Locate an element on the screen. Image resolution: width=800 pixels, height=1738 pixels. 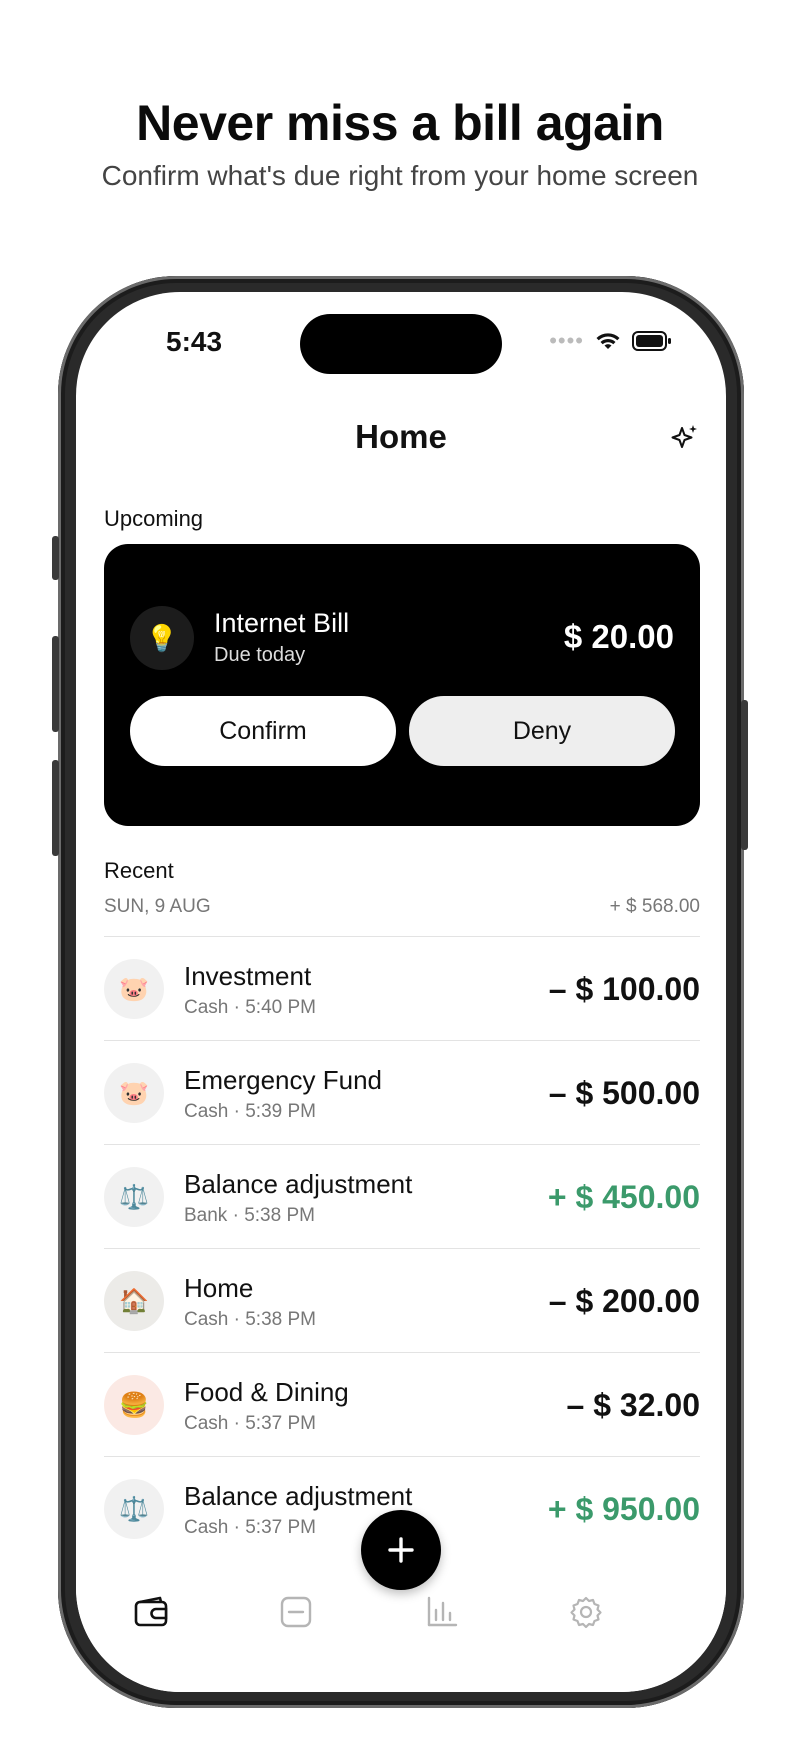
recent-section-label: Recent is located at coordinates (139, 870).